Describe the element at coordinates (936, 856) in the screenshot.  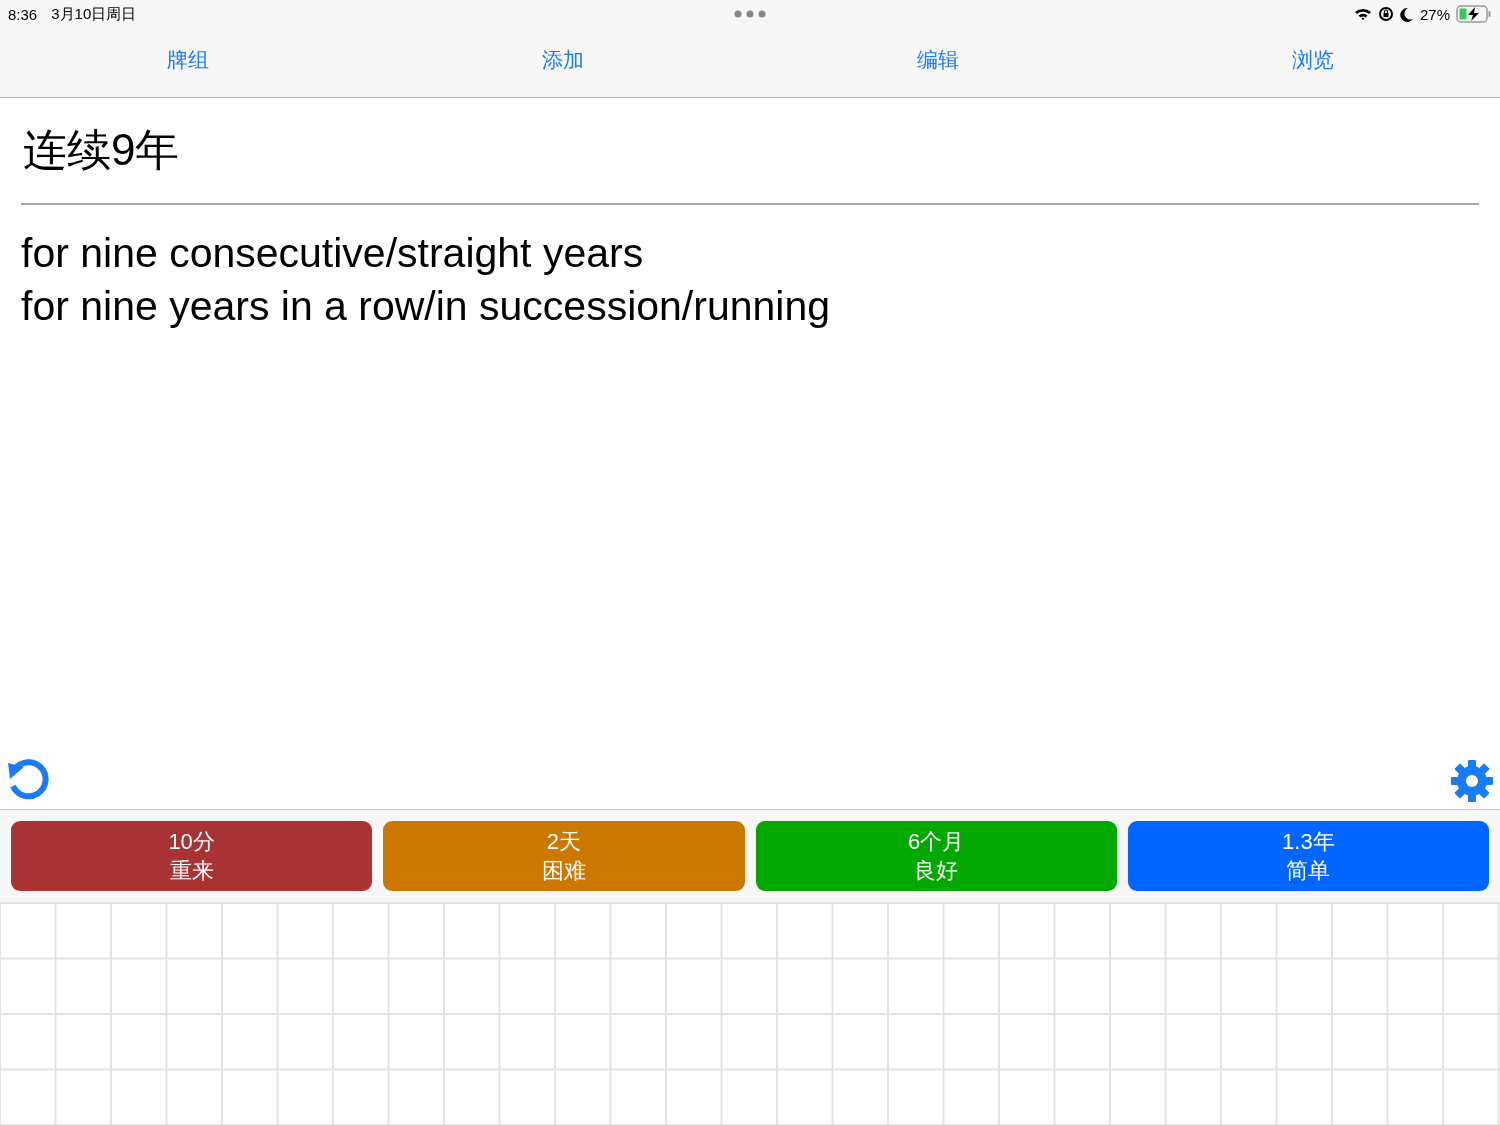
I see `answer-button: 6个月 良好` at that location.